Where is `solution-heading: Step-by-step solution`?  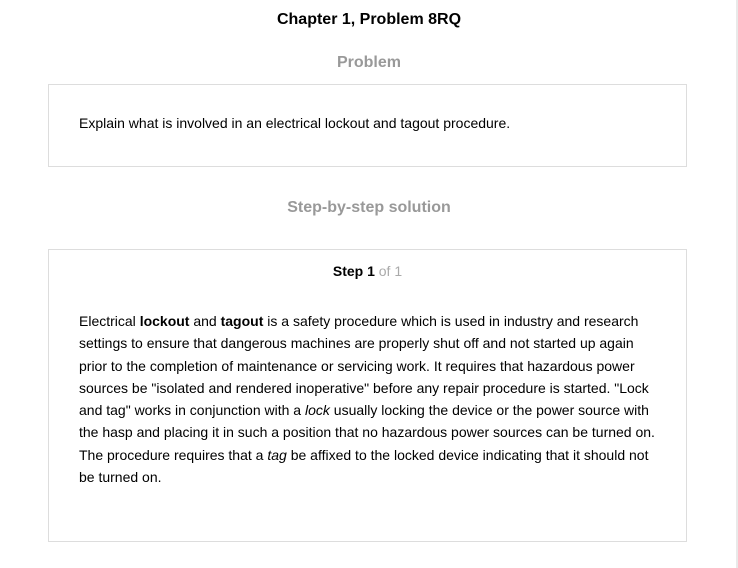
solution-heading: Step-by-step solution is located at coordinates (369, 207).